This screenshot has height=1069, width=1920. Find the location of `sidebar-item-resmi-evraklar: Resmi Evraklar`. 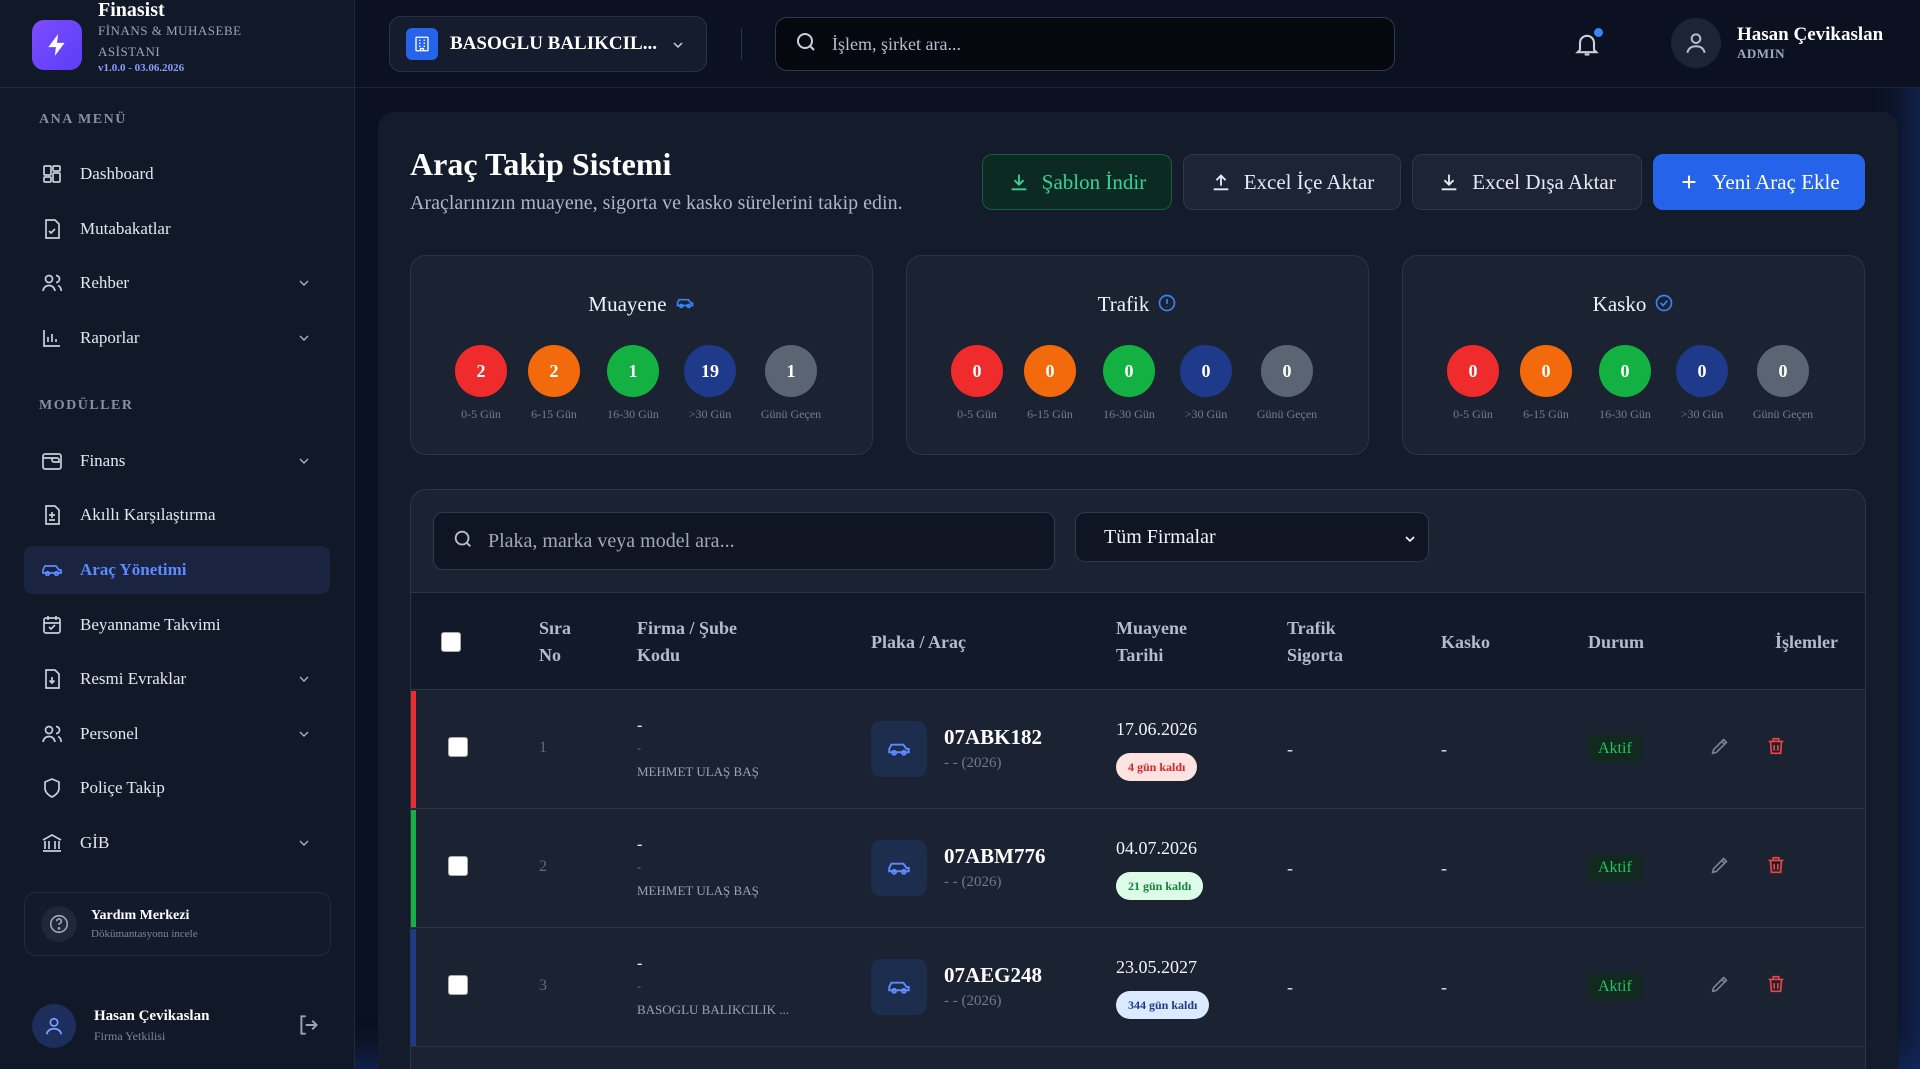

sidebar-item-resmi-evraklar: Resmi Evraklar is located at coordinates (177, 679).